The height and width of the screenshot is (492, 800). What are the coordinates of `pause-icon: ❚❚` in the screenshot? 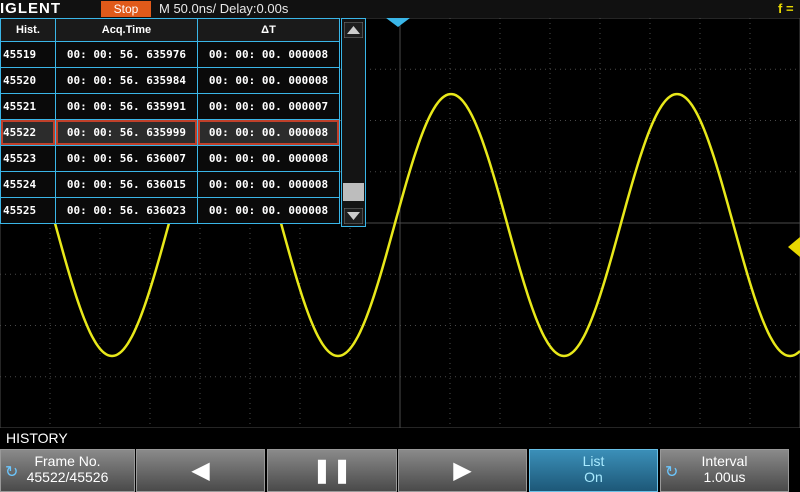 It's located at (332, 470).